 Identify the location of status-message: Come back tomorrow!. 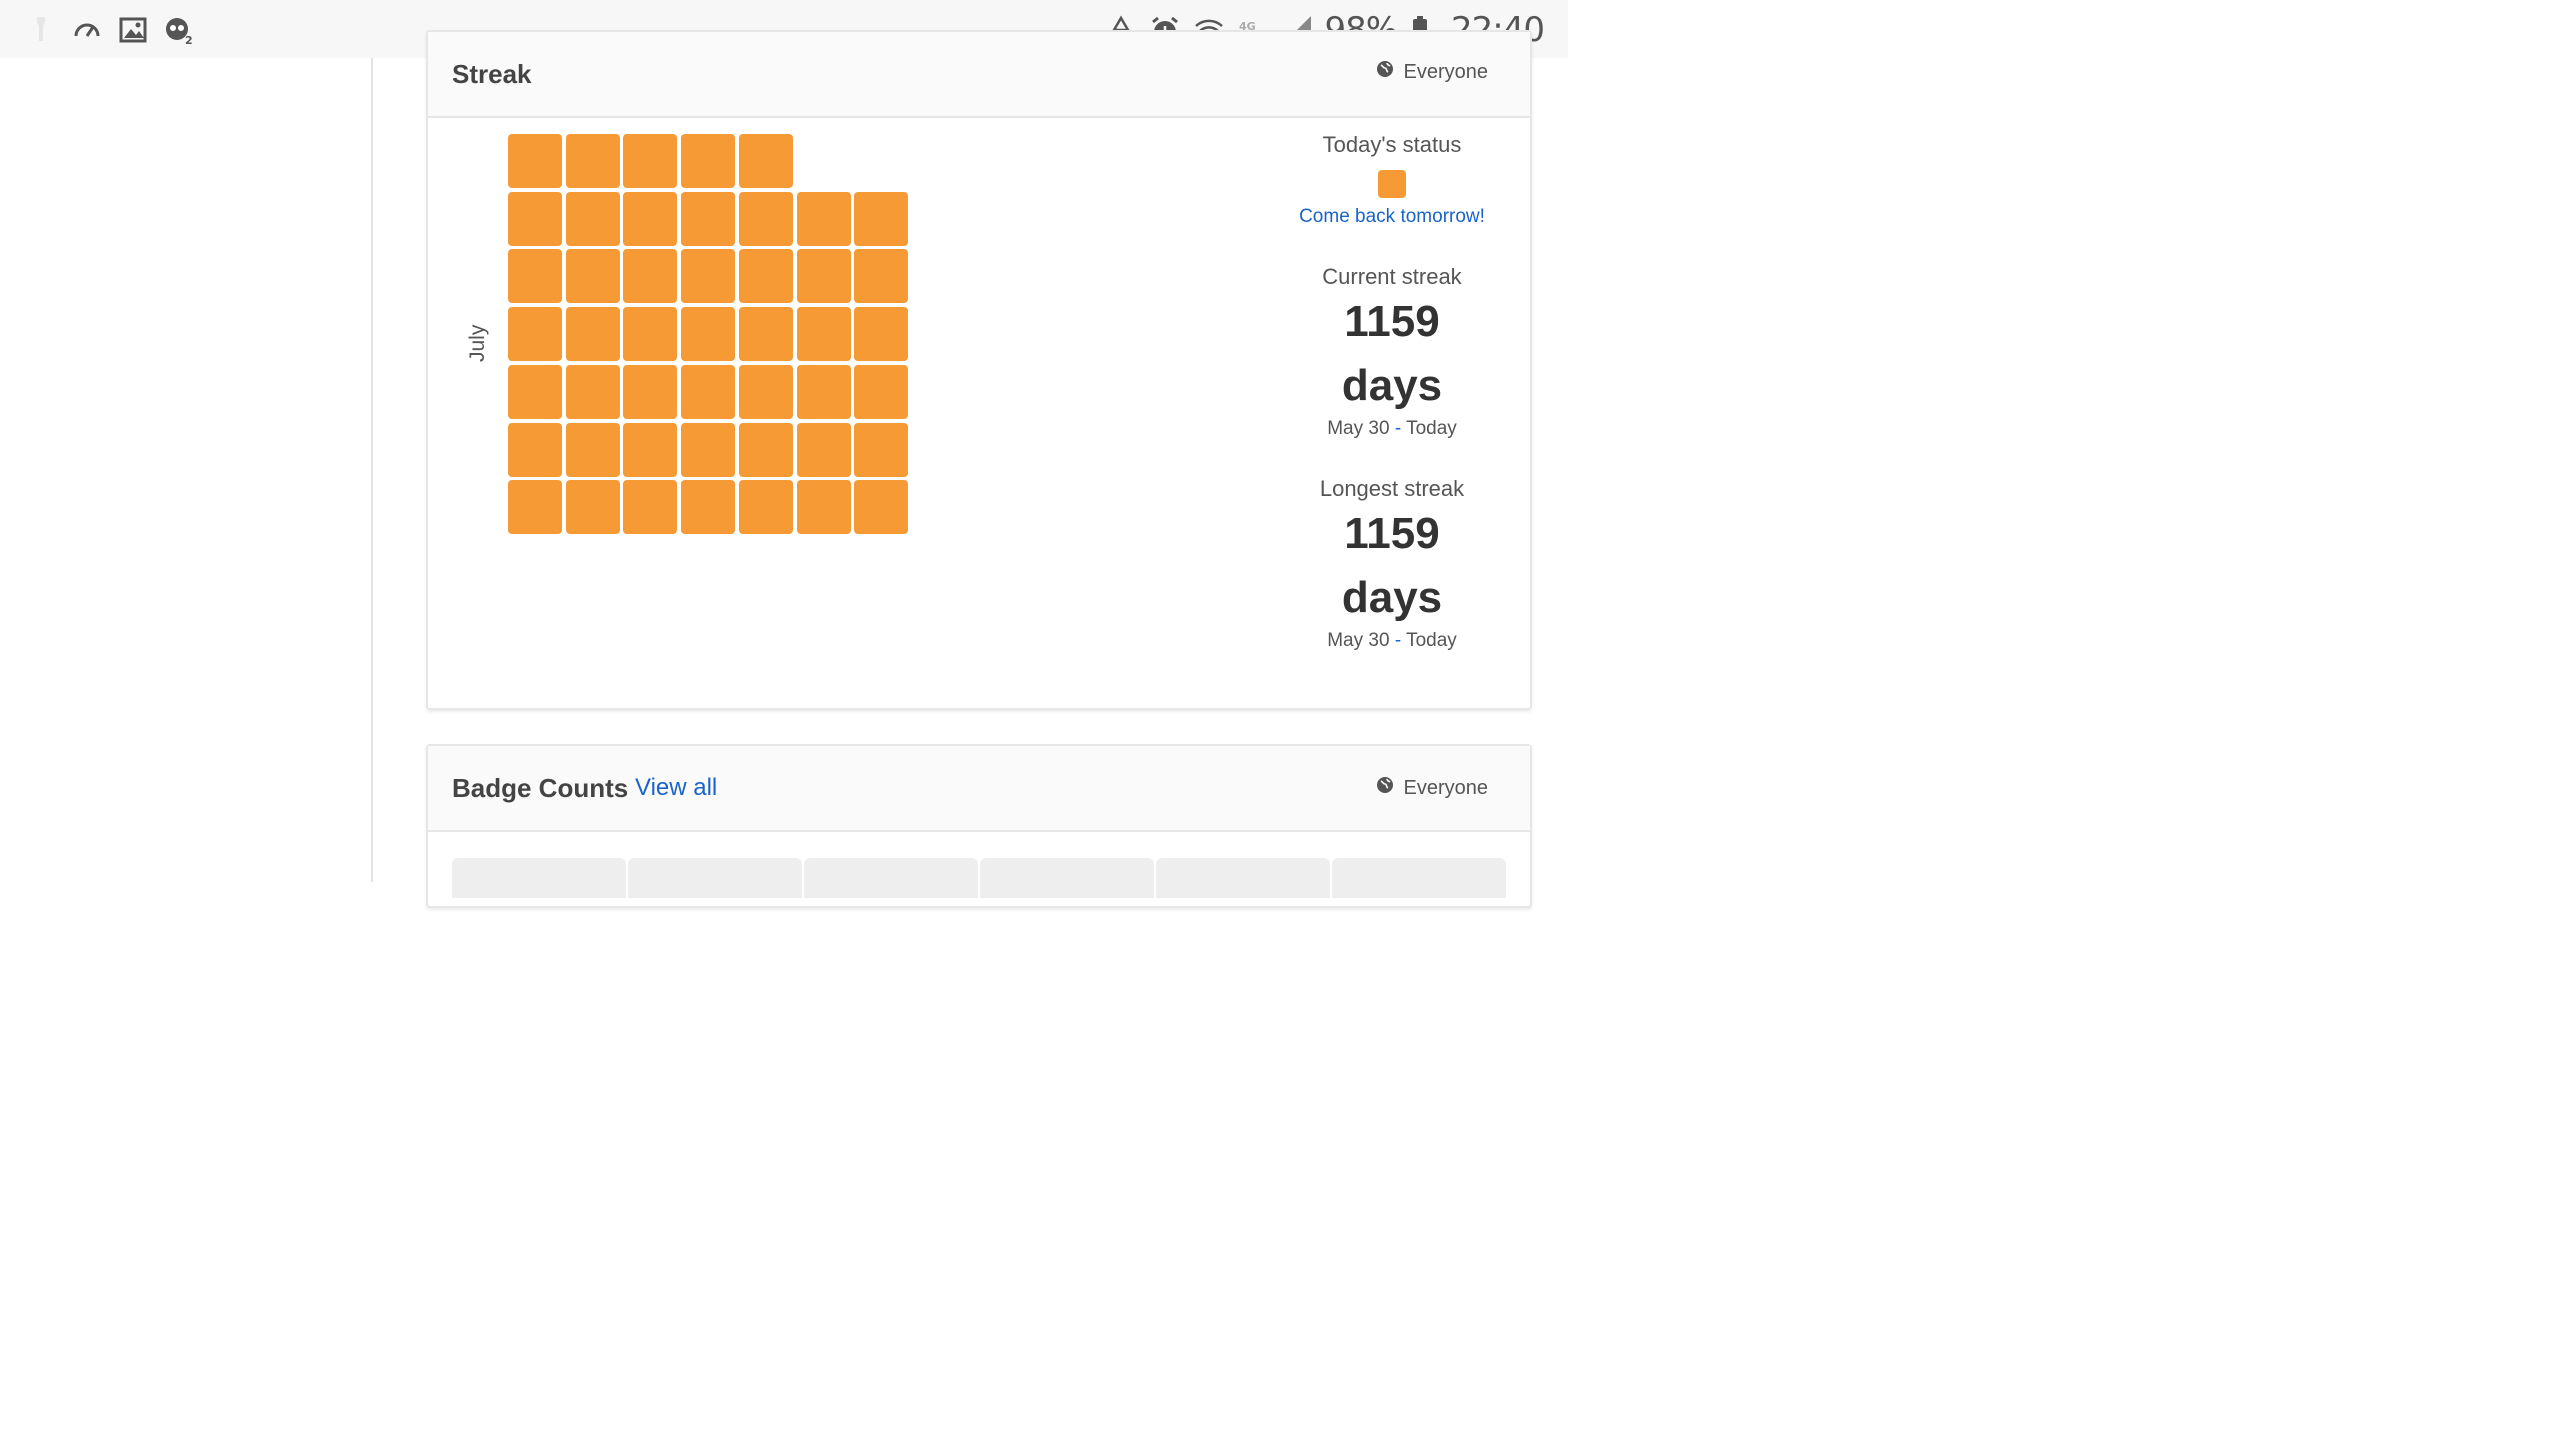
(1392, 216).